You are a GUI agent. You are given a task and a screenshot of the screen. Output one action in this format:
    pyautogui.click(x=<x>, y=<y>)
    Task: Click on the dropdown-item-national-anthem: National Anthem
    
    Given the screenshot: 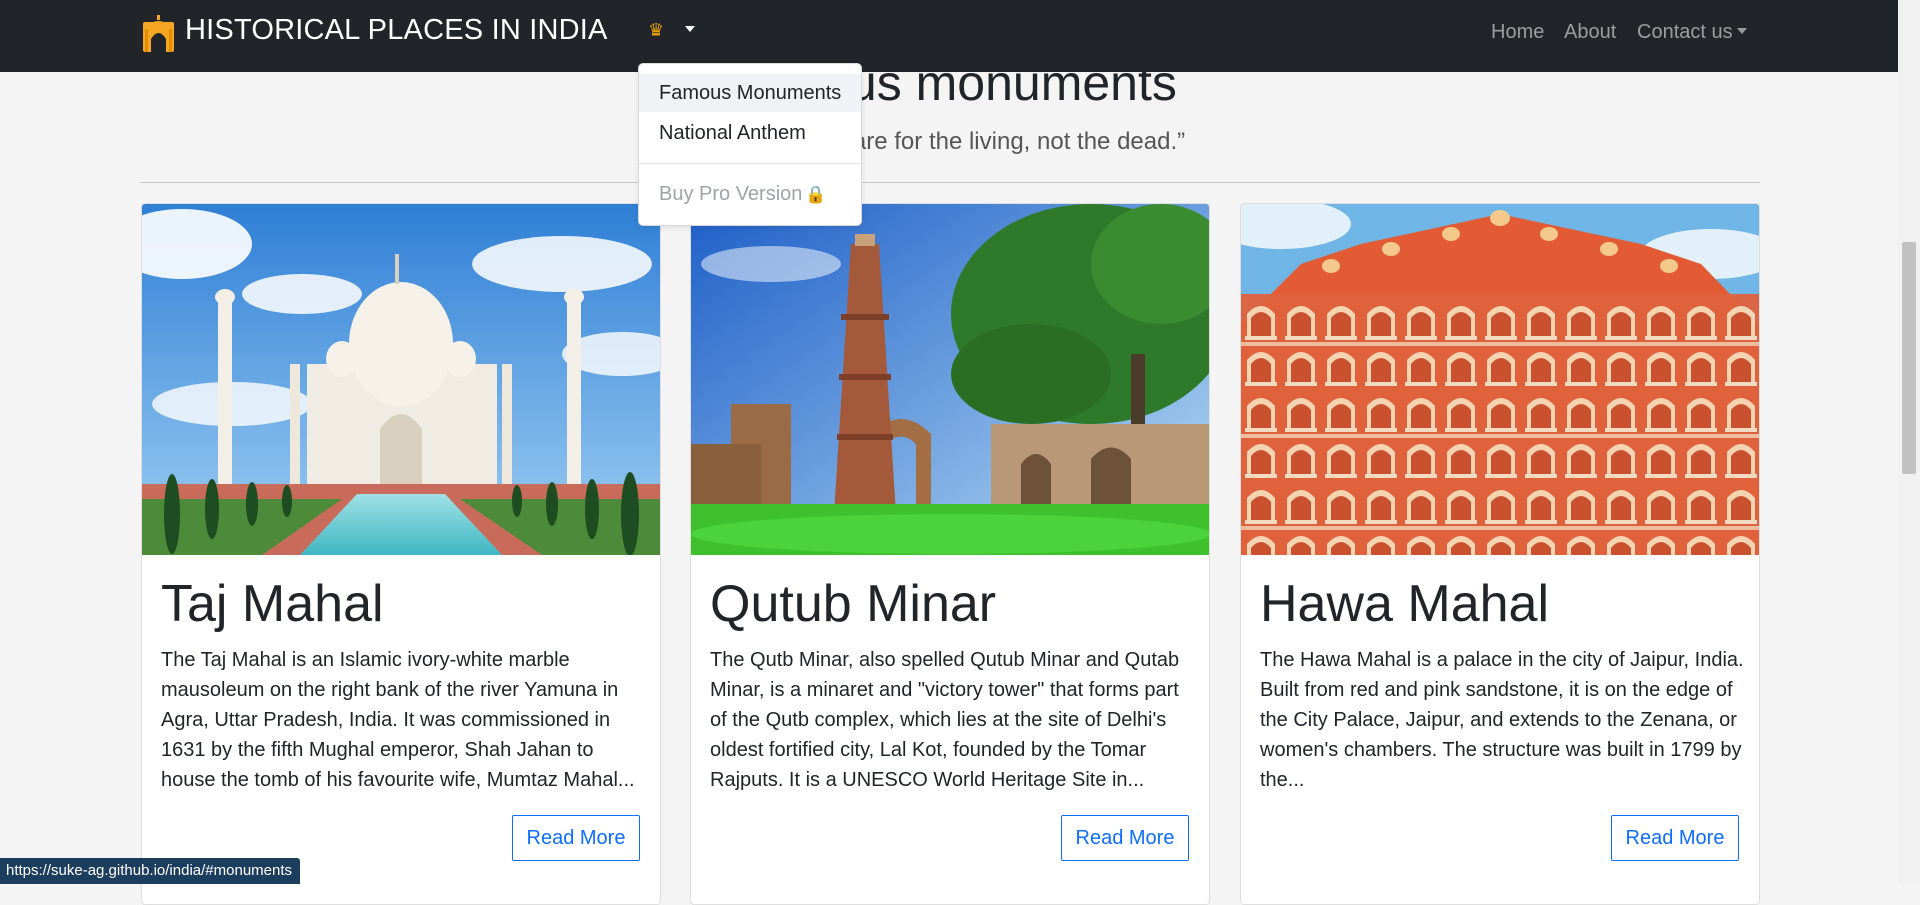 What is the action you would take?
    pyautogui.click(x=750, y=133)
    